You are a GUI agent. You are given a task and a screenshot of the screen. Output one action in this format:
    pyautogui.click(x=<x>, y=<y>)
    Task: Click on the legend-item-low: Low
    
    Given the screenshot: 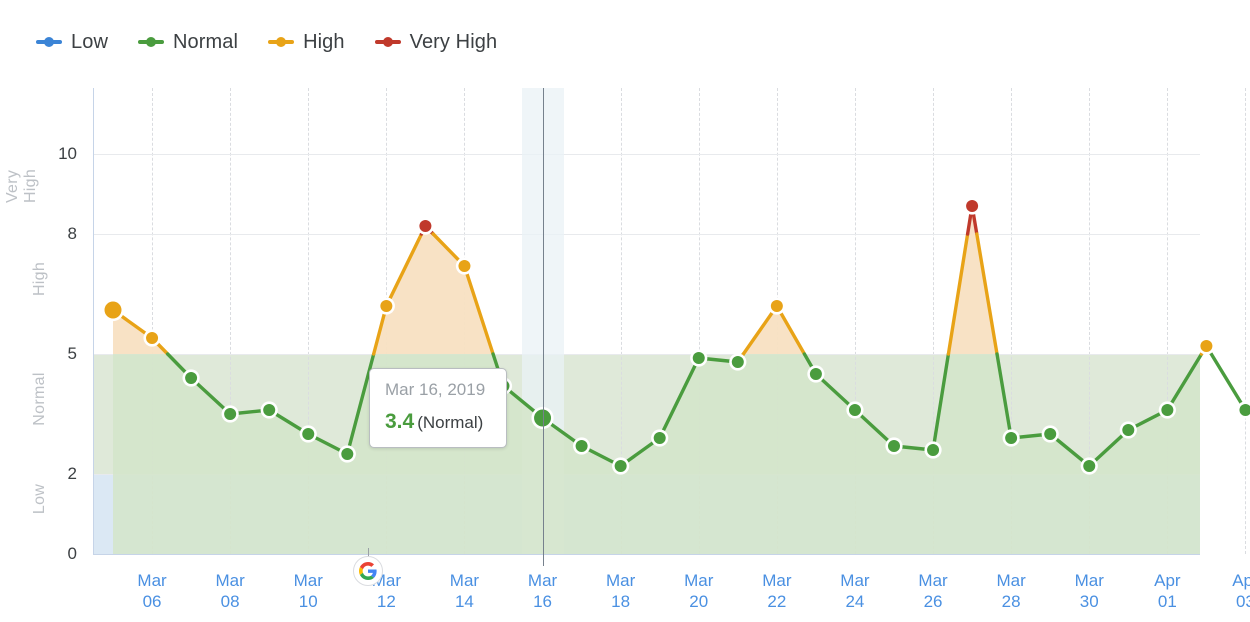 What is the action you would take?
    pyautogui.click(x=72, y=42)
    